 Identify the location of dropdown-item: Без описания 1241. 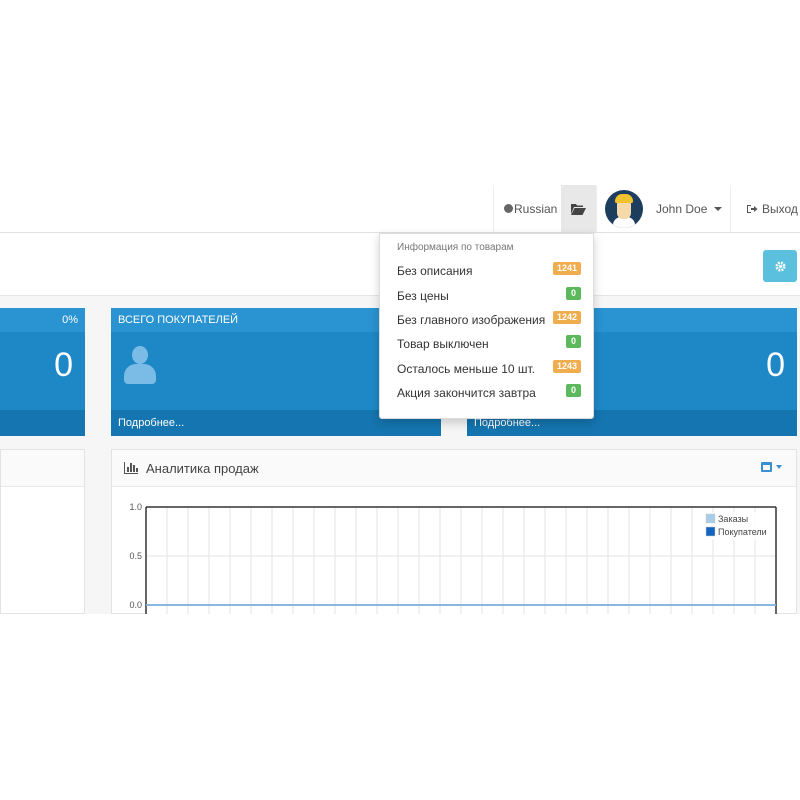
(489, 272).